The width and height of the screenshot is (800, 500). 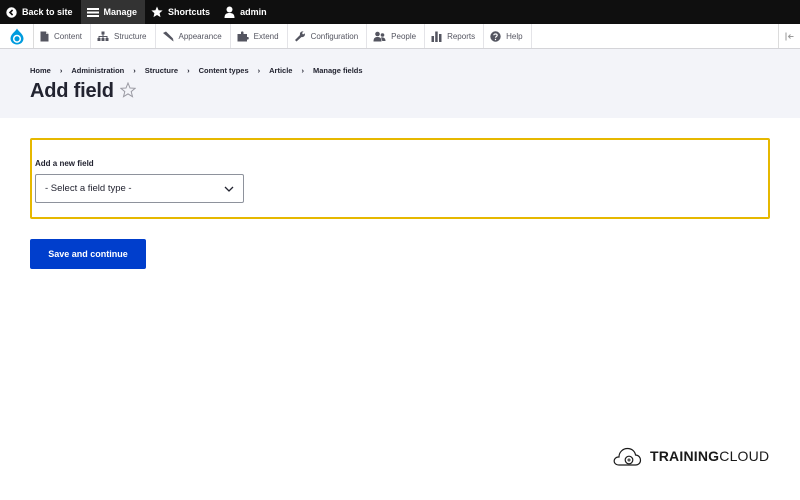 What do you see at coordinates (379, 36) in the screenshot?
I see `people-icon` at bounding box center [379, 36].